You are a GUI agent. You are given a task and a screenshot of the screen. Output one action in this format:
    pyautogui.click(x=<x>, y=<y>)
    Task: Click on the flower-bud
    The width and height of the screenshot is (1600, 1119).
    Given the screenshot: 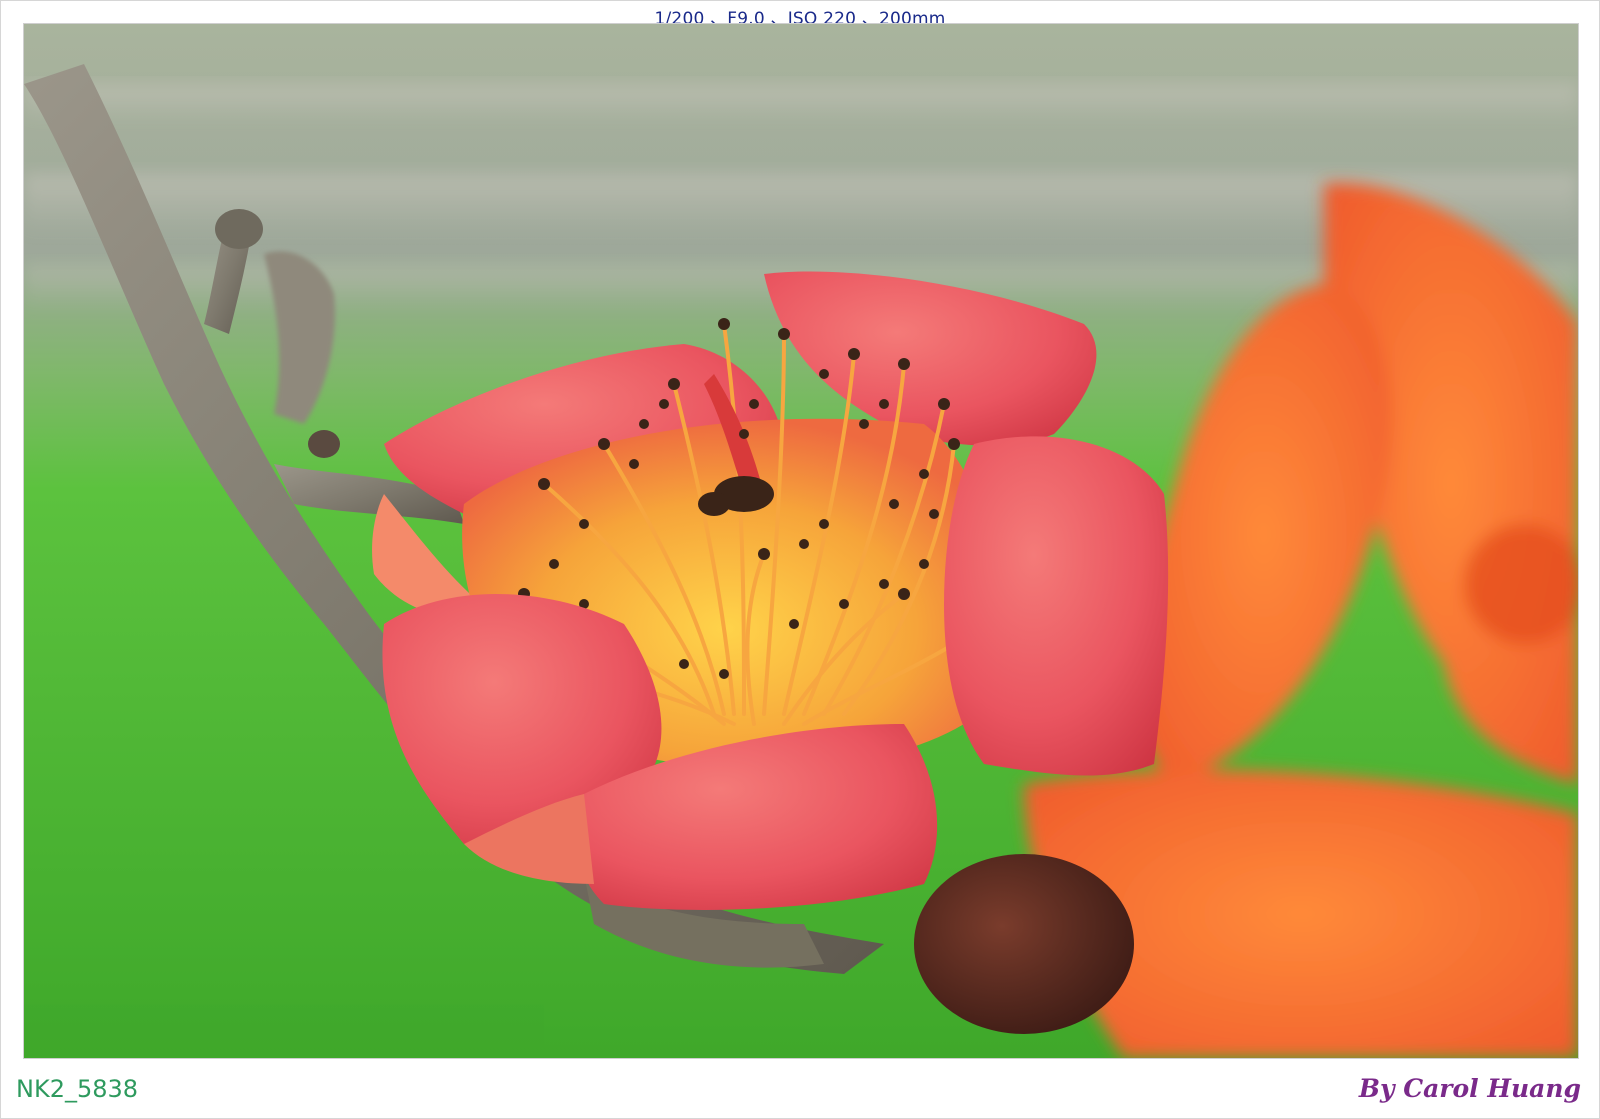 What is the action you would take?
    pyautogui.click(x=1024, y=944)
    